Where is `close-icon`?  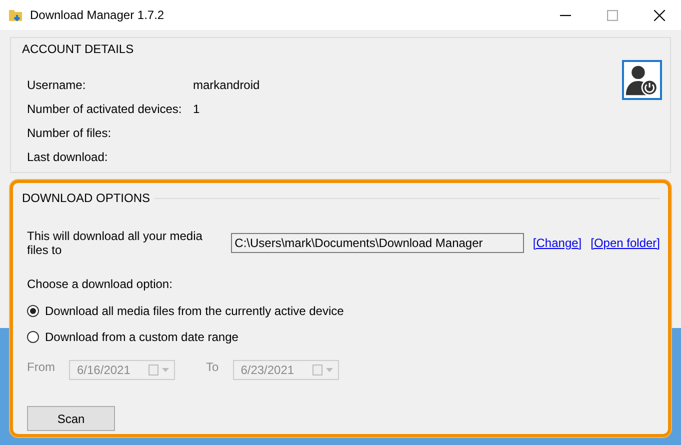 close-icon is located at coordinates (659, 15).